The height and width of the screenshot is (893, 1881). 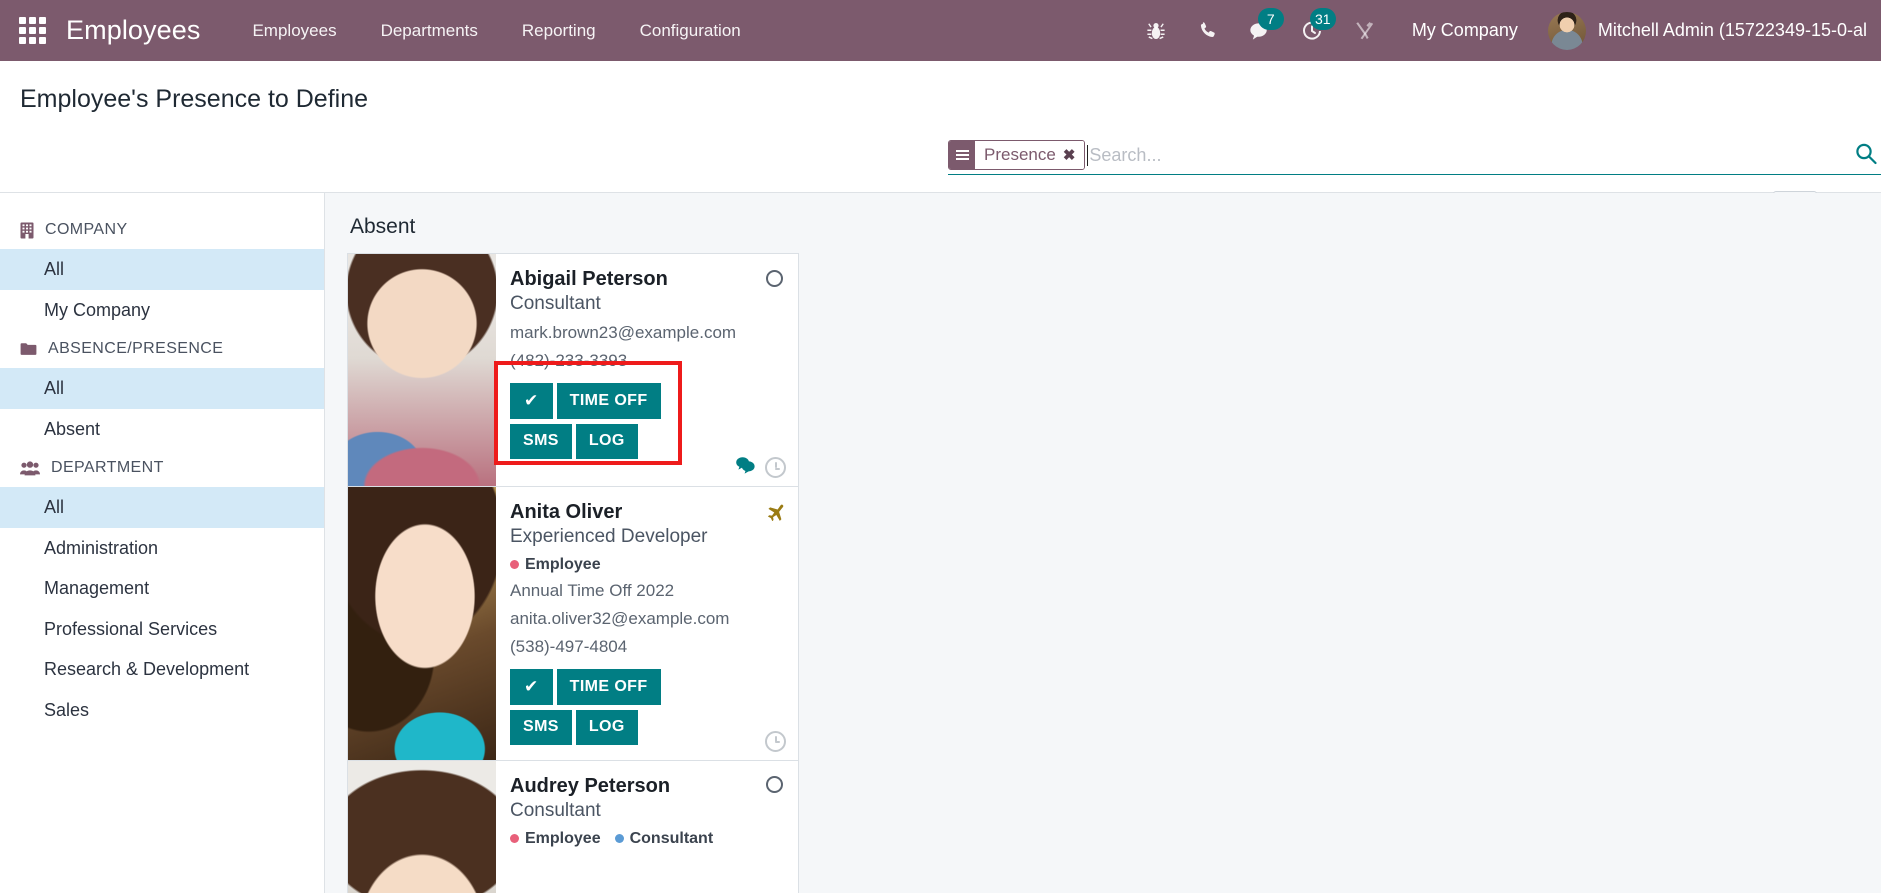 What do you see at coordinates (646, 616) in the screenshot?
I see `employee-email: anita.oliver32@example.com` at bounding box center [646, 616].